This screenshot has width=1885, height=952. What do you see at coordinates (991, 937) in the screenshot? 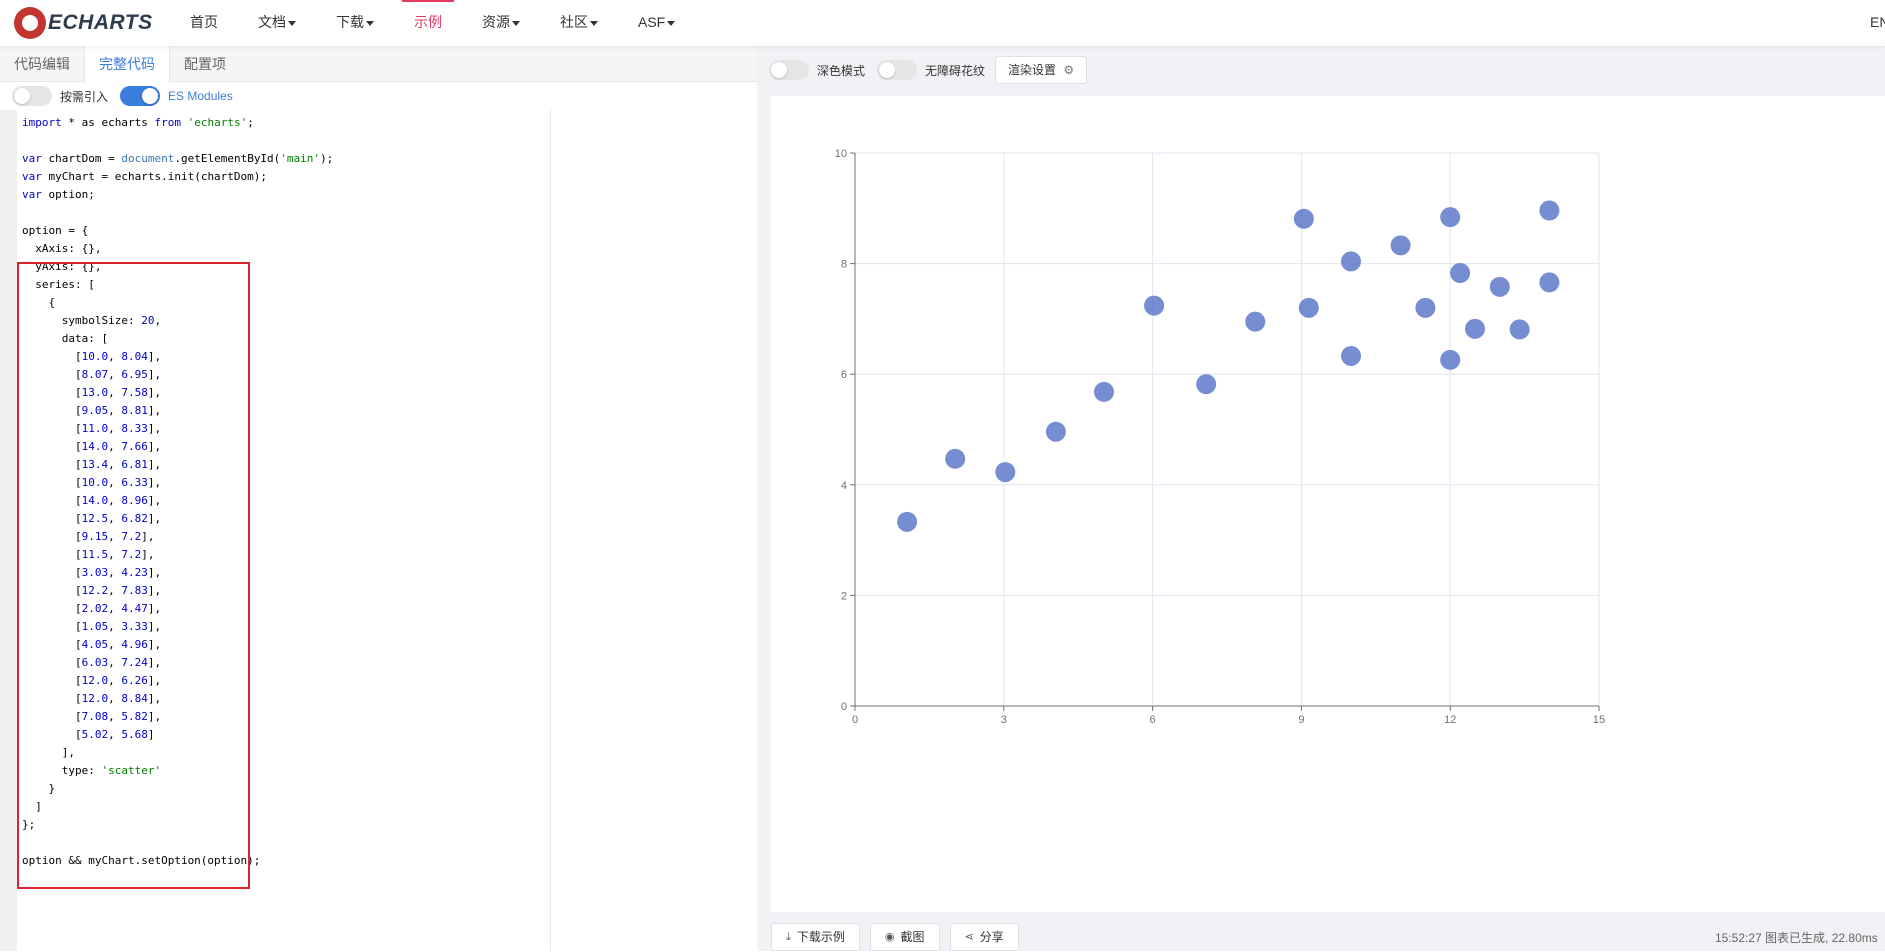
I see `share-label: 分享` at bounding box center [991, 937].